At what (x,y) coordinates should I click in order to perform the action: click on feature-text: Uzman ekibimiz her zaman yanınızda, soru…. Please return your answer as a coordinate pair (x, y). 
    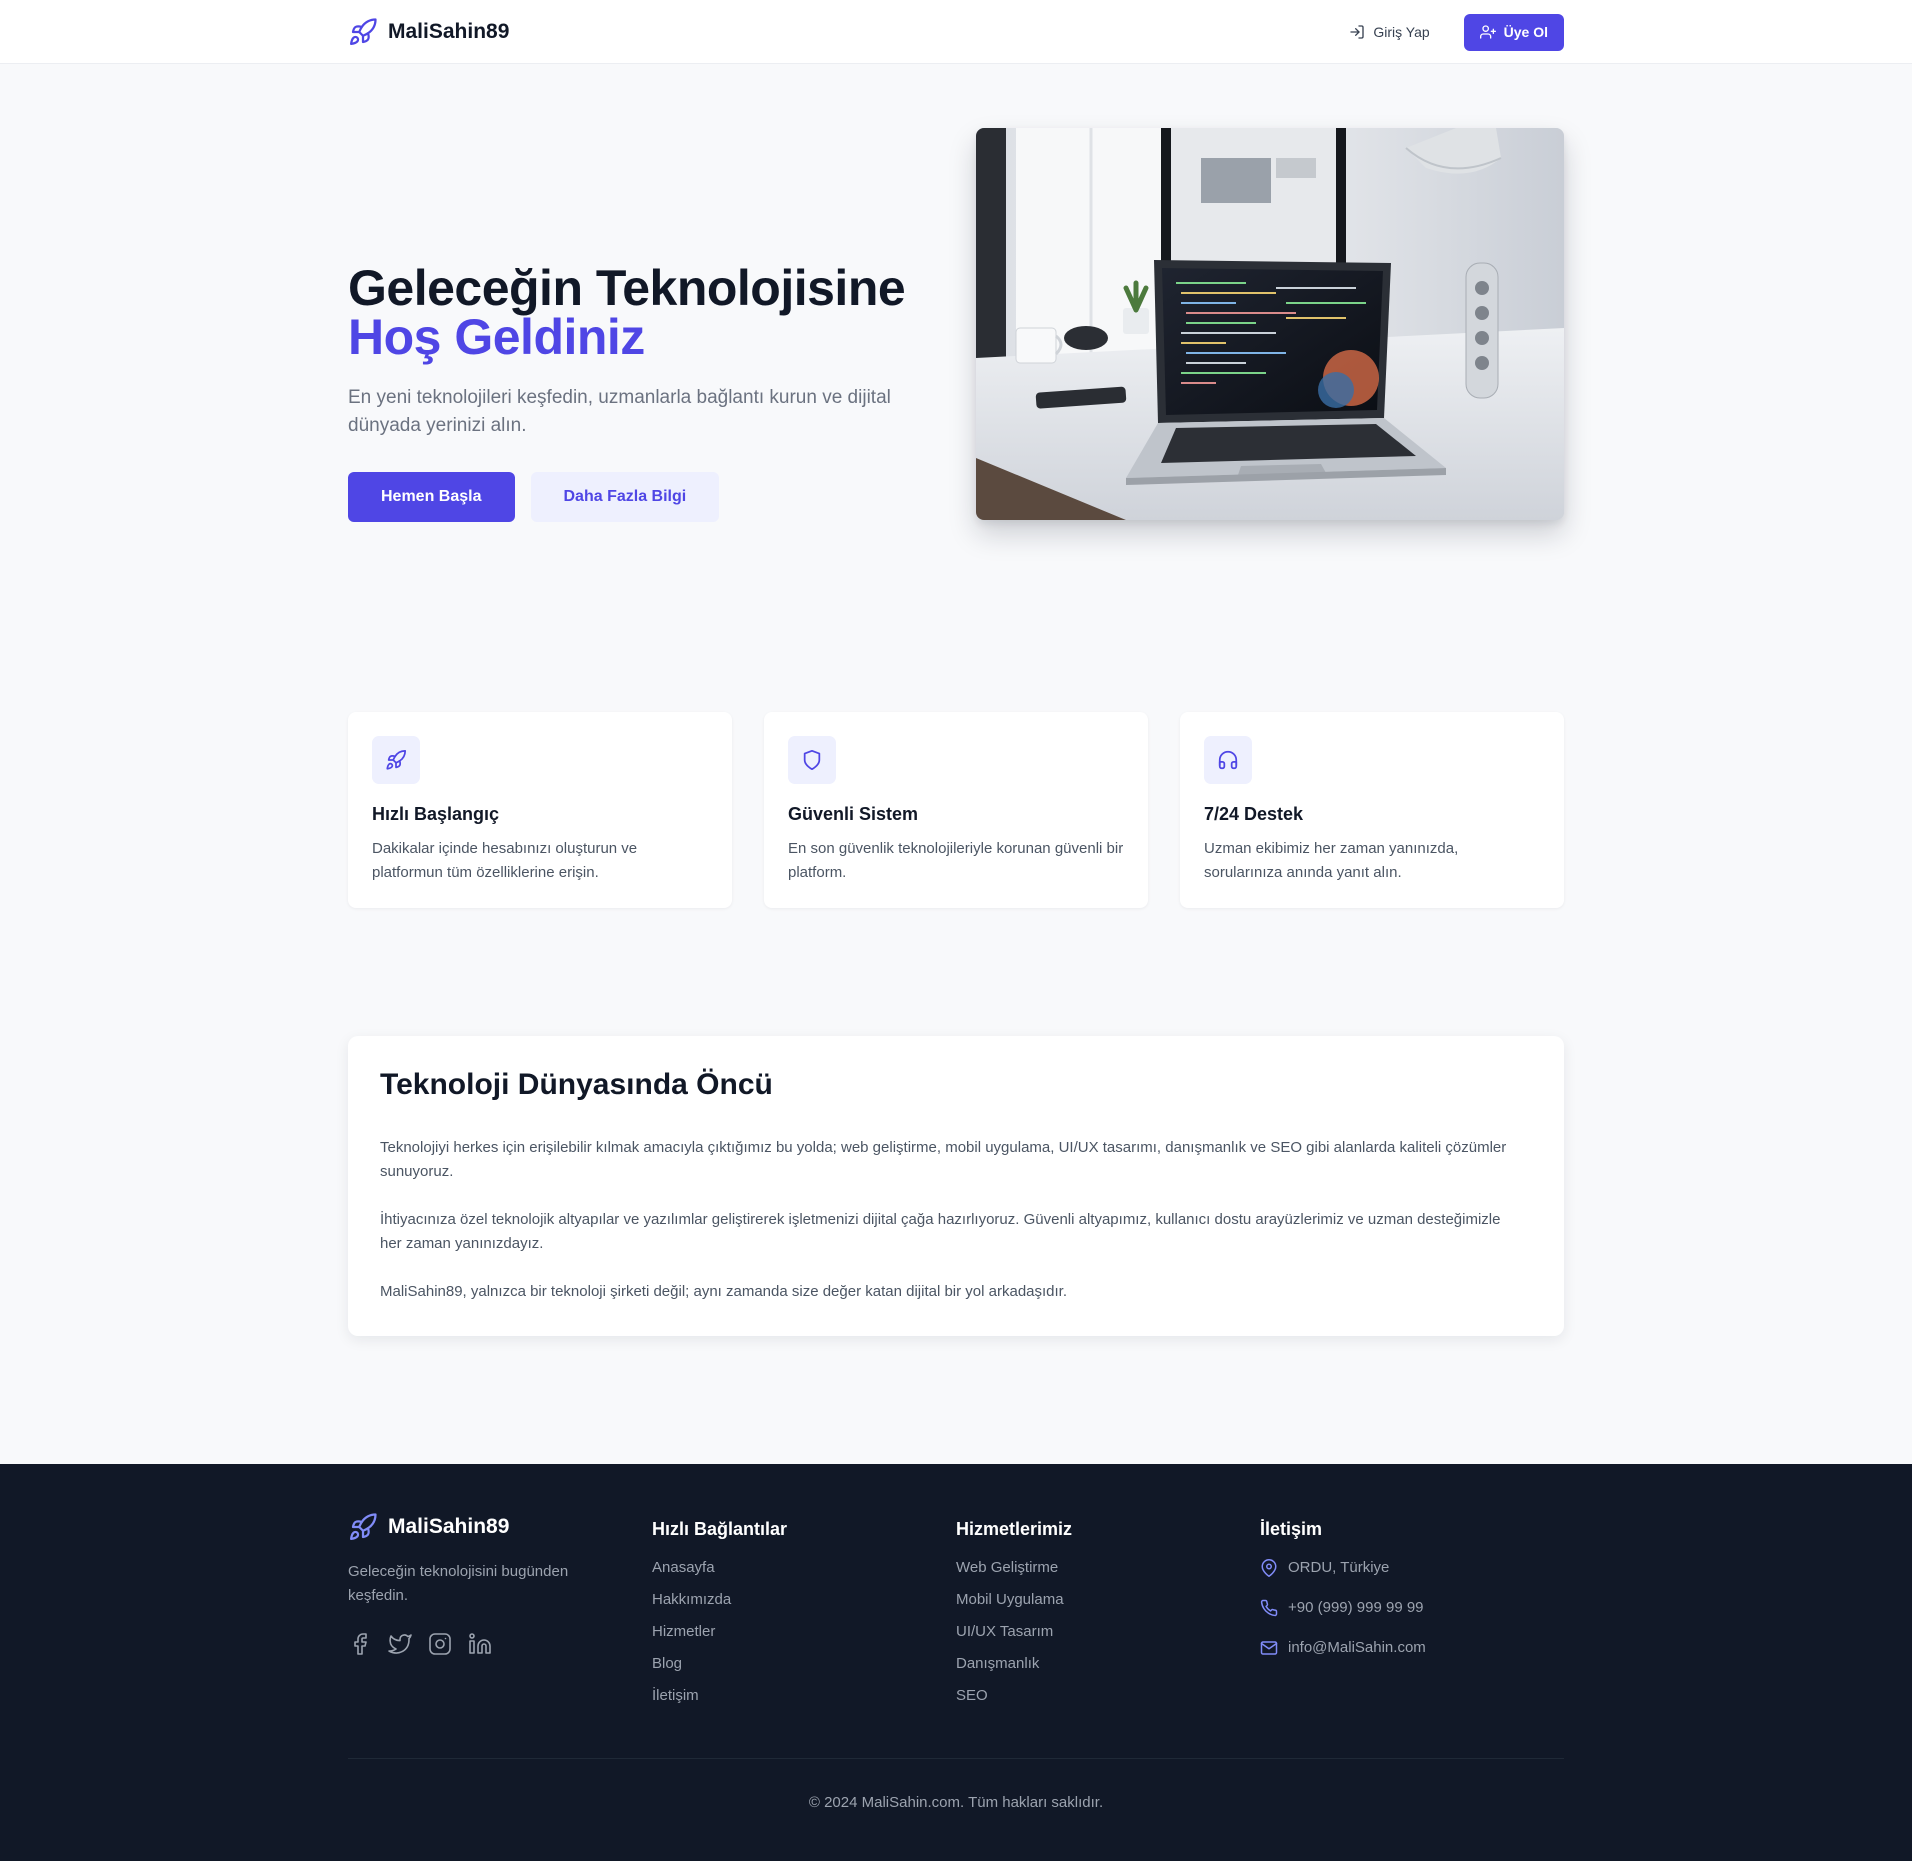
    Looking at the image, I should click on (1331, 860).